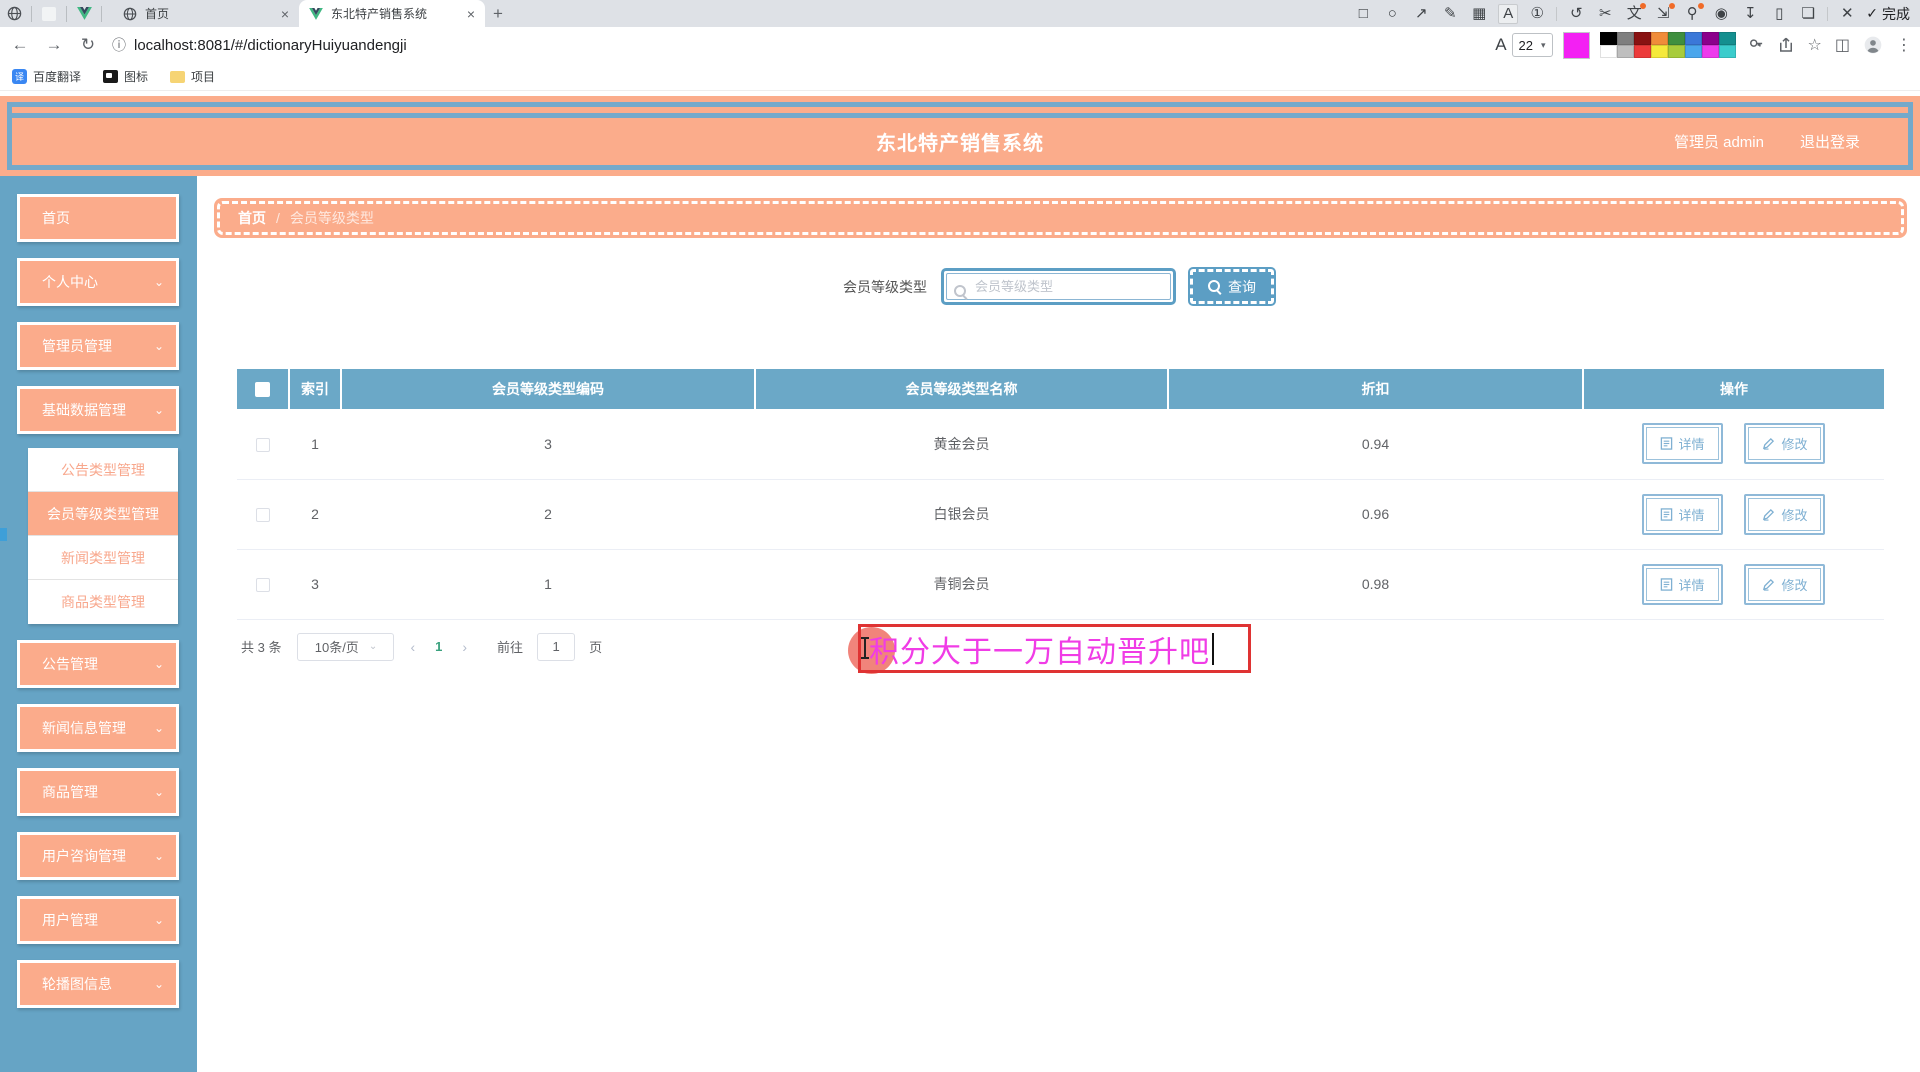  Describe the element at coordinates (1693, 13) in the screenshot. I see `pin-tool-icon: ⚲` at that location.